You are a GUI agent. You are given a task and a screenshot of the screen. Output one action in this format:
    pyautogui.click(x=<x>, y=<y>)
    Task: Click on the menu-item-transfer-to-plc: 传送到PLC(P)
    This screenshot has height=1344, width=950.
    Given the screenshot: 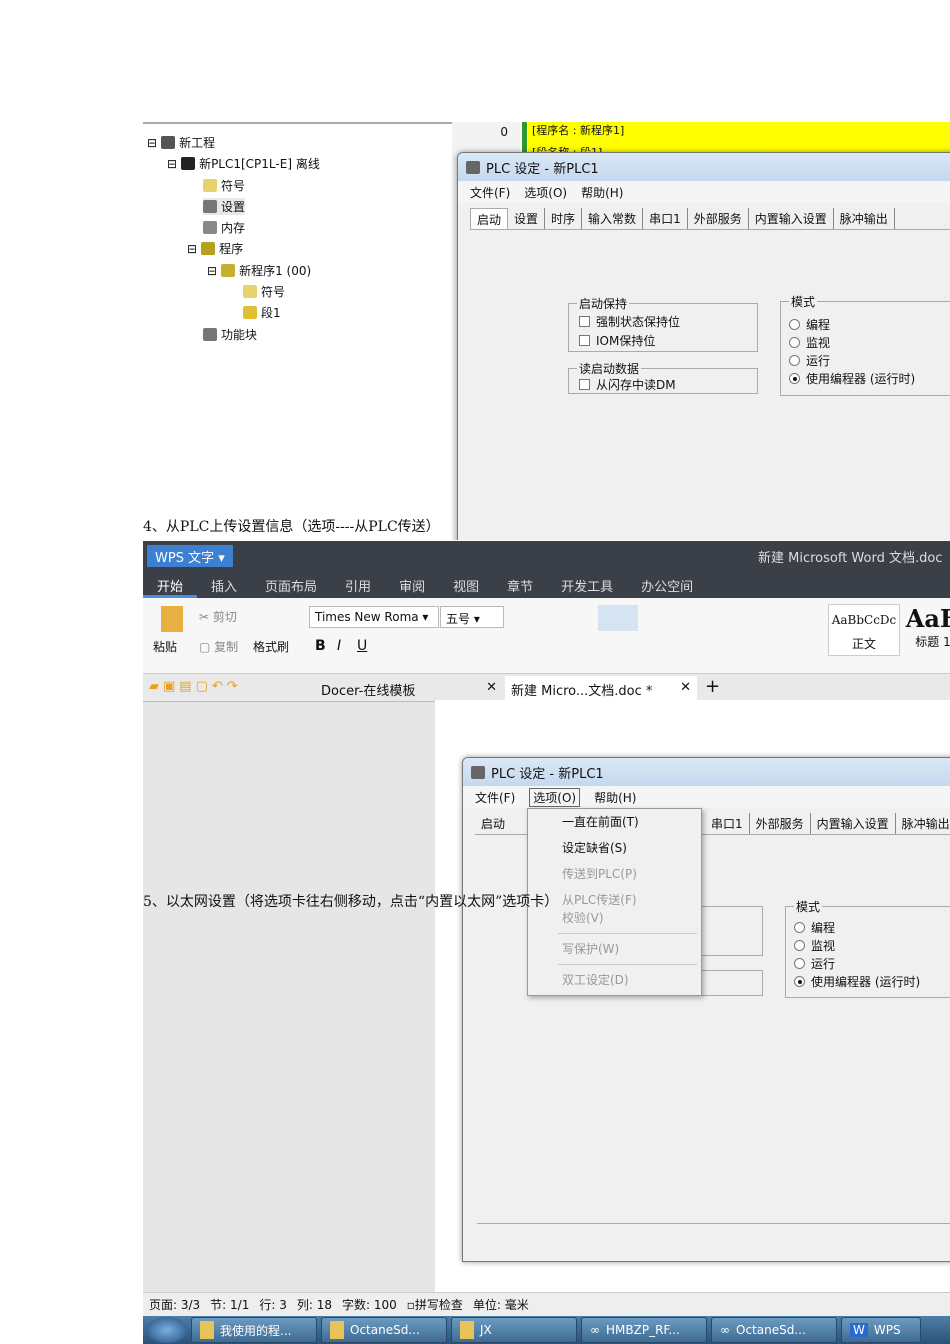 What is the action you would take?
    pyautogui.click(x=614, y=874)
    